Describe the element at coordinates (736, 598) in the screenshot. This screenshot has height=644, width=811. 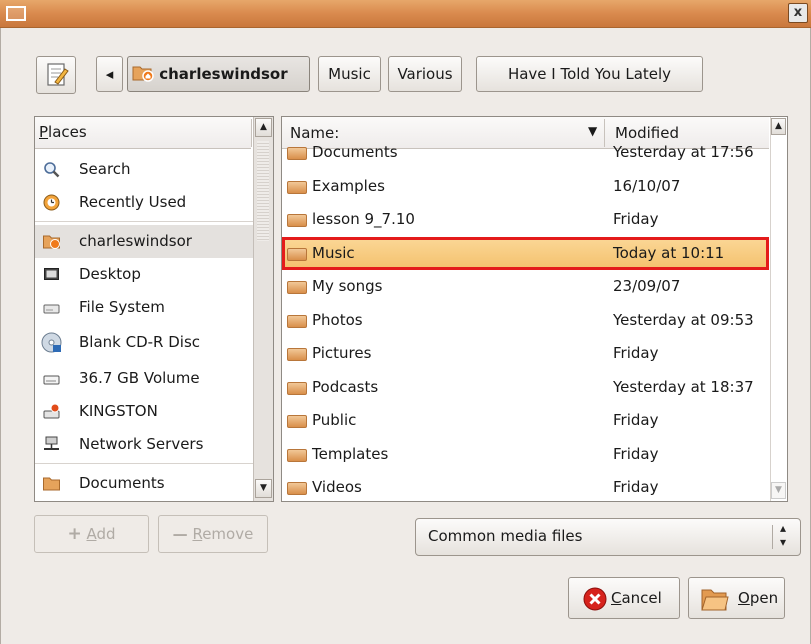
I see `open-button: Open` at that location.